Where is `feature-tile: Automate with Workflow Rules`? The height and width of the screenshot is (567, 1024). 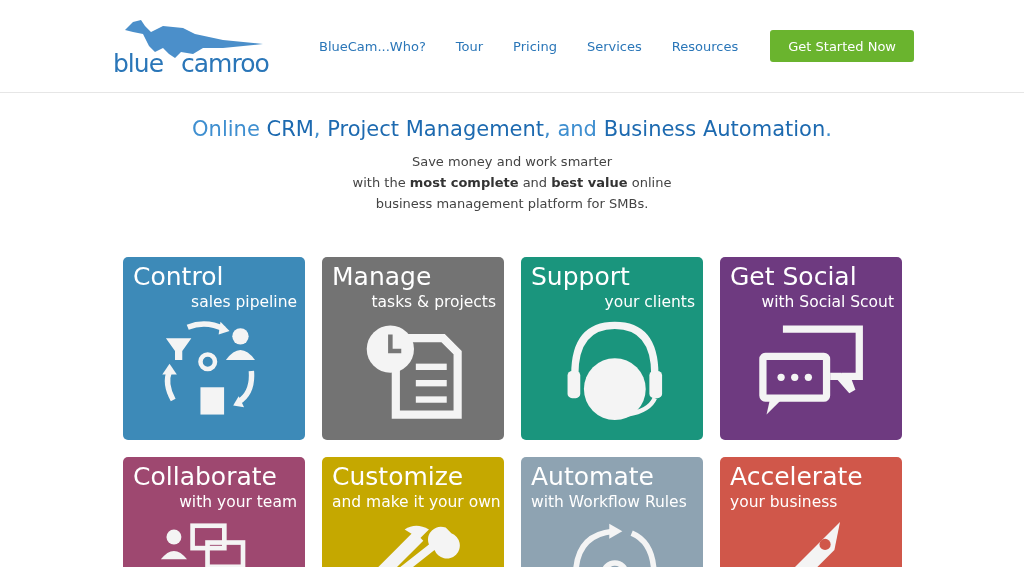 feature-tile: Automate with Workflow Rules is located at coordinates (612, 512).